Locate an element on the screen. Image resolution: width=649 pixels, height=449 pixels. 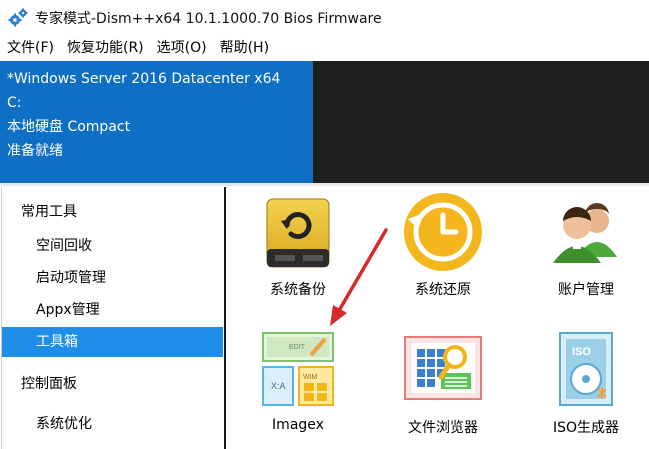
divider is located at coordinates (324, 184).